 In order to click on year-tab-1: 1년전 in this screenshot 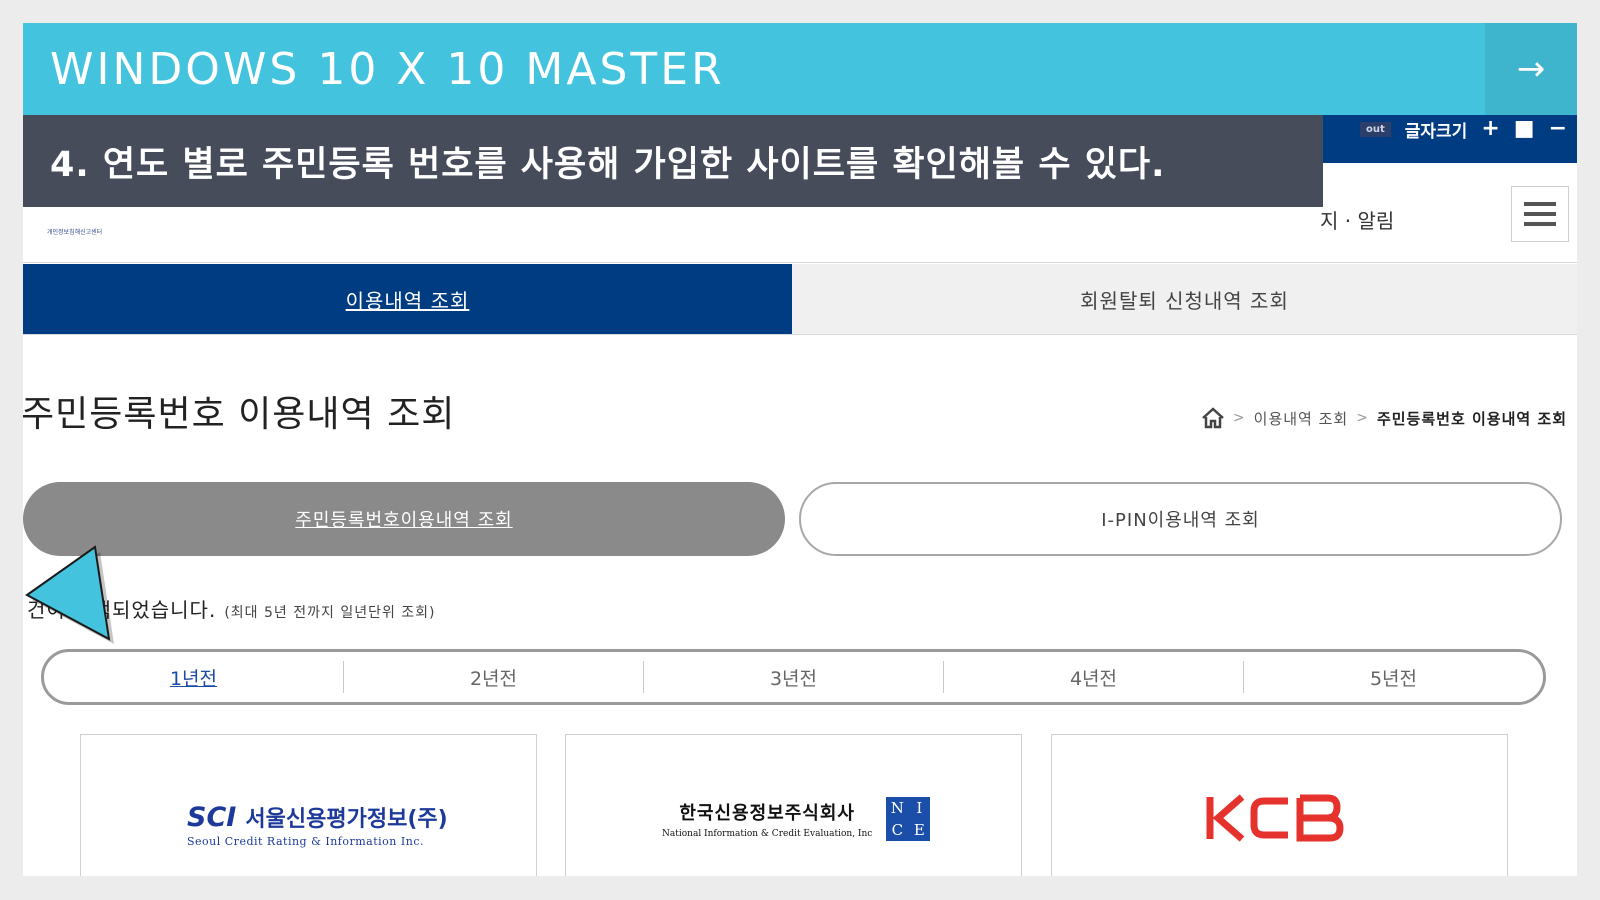, I will do `click(194, 677)`.